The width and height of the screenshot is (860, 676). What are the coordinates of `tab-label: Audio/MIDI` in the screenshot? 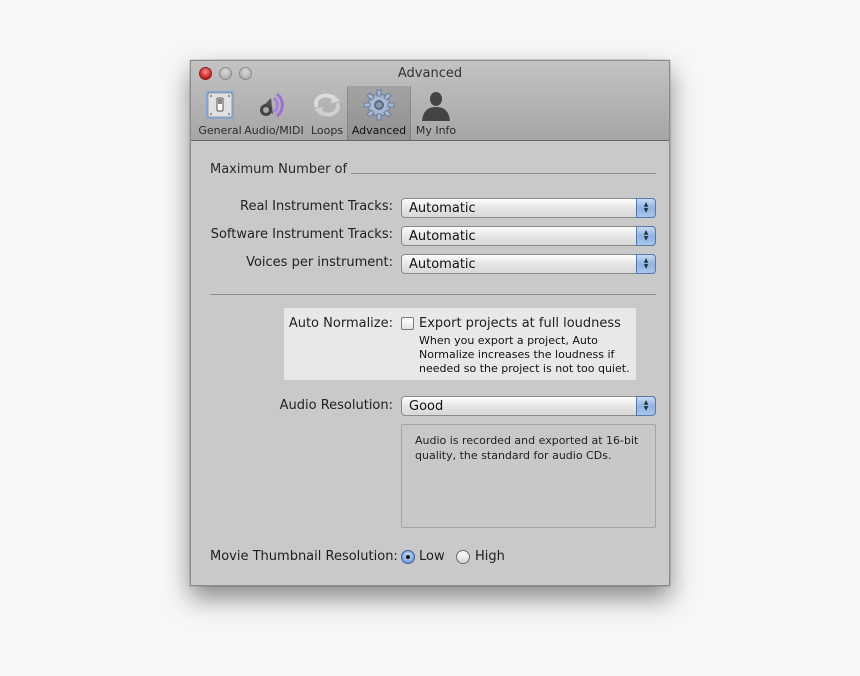 It's located at (274, 130).